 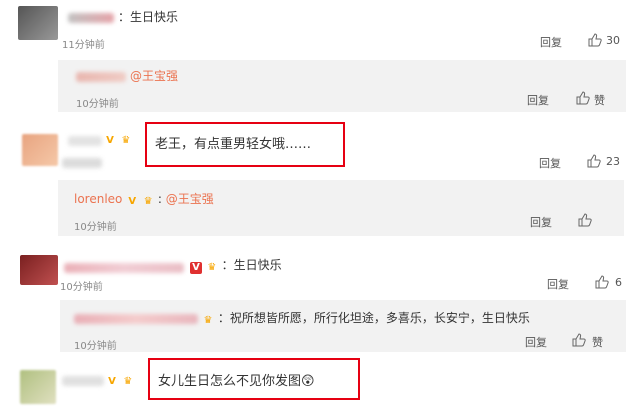 I want to click on reply-text: ♛ ：祝所想皆所愿，所行化坦途，多喜乐，长安宁，生日快乐, so click(x=366, y=318).